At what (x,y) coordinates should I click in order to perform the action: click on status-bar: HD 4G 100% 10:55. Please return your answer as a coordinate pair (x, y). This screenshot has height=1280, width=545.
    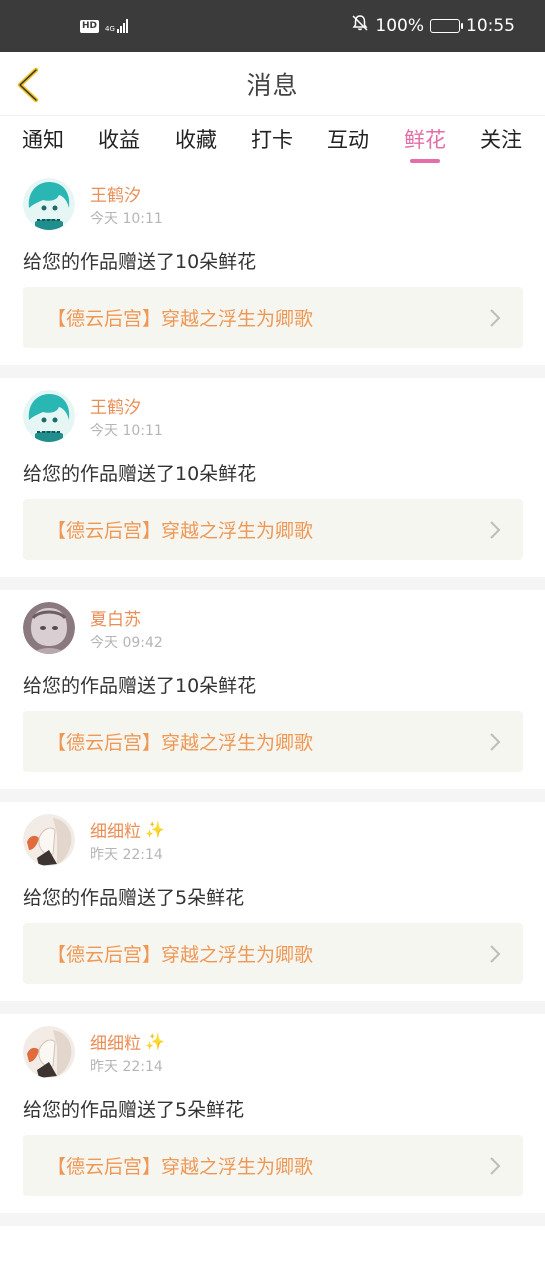
    Looking at the image, I should click on (272, 26).